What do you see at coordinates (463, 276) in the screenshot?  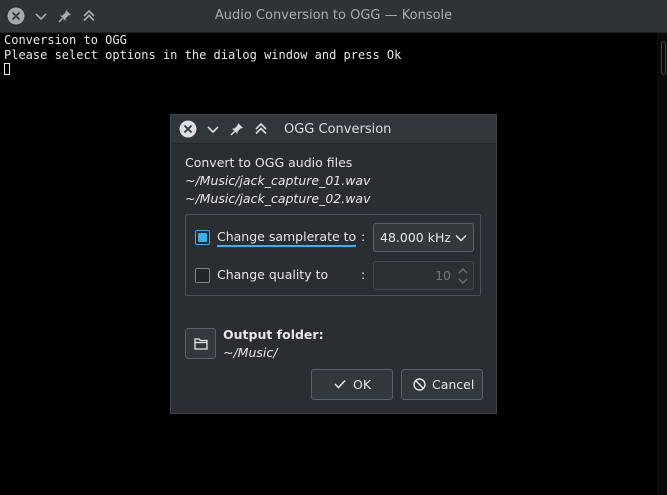 I see `spin-arrows-icon` at bounding box center [463, 276].